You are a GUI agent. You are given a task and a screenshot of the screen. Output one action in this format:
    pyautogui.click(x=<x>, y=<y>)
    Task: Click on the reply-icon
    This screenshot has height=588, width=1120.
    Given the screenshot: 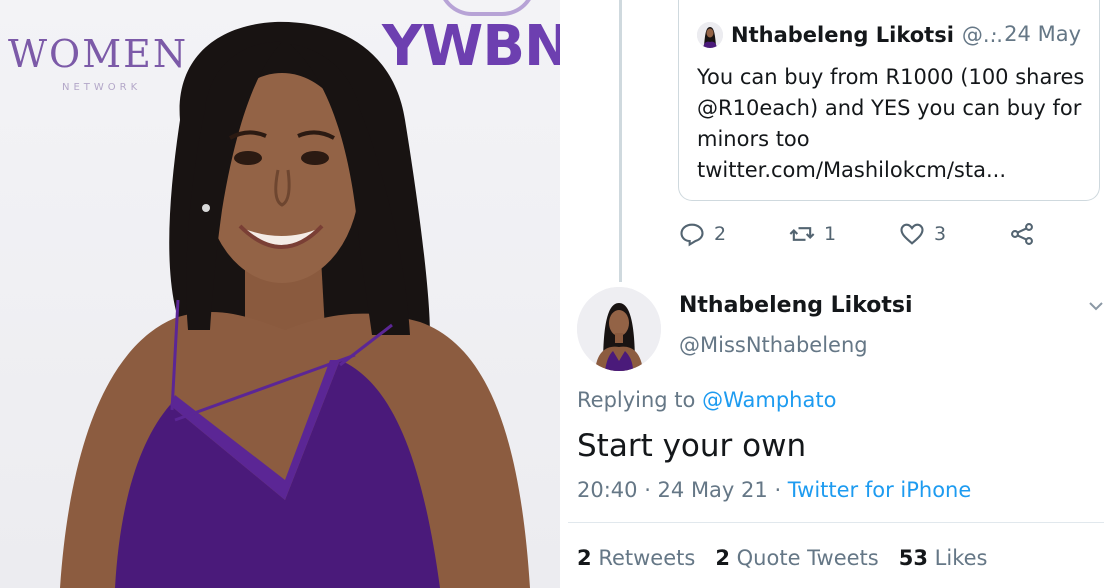 What is the action you would take?
    pyautogui.click(x=692, y=235)
    